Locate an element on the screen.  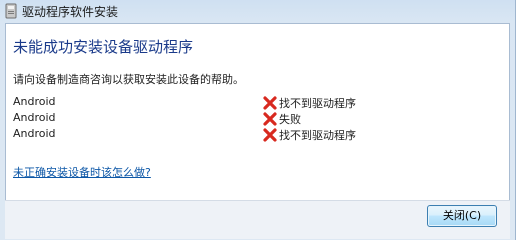
device-status: 失败 is located at coordinates (282, 119).